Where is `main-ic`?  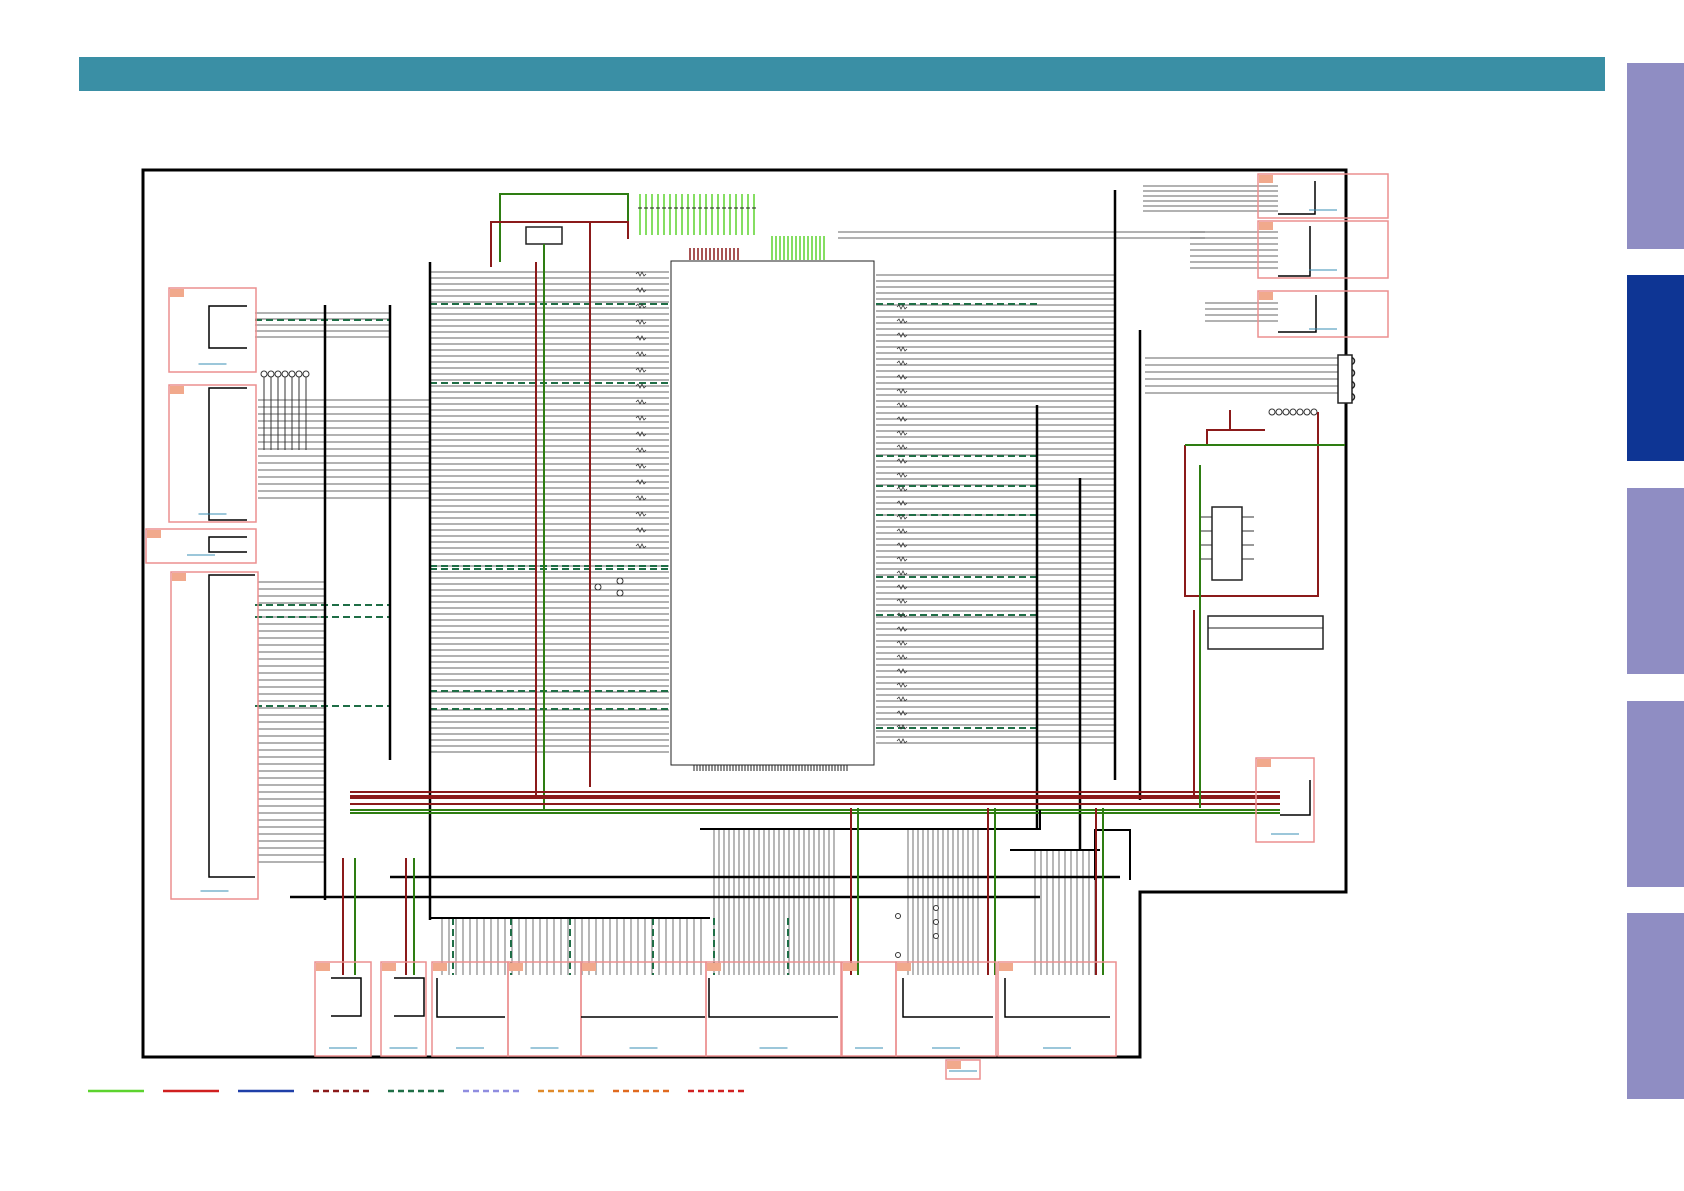 main-ic is located at coordinates (772, 513).